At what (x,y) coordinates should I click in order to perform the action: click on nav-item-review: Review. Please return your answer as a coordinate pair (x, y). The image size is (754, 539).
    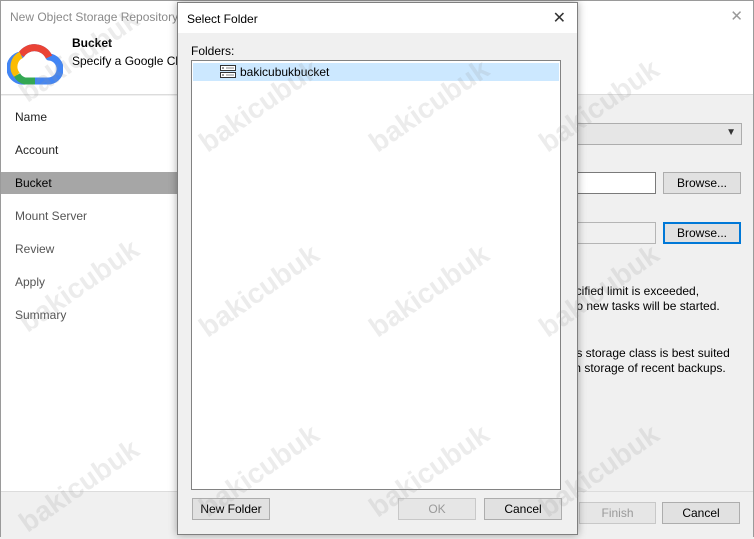
    Looking at the image, I should click on (90, 249).